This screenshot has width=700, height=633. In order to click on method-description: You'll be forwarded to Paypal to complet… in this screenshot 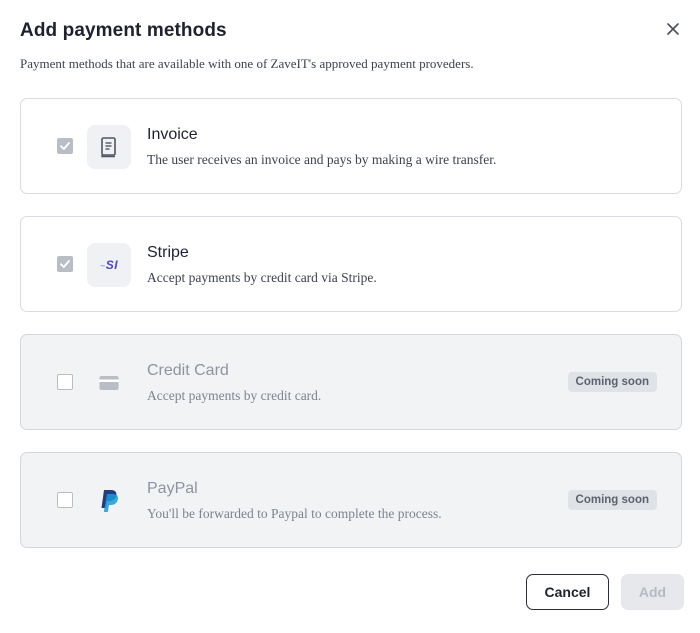, I will do `click(294, 513)`.